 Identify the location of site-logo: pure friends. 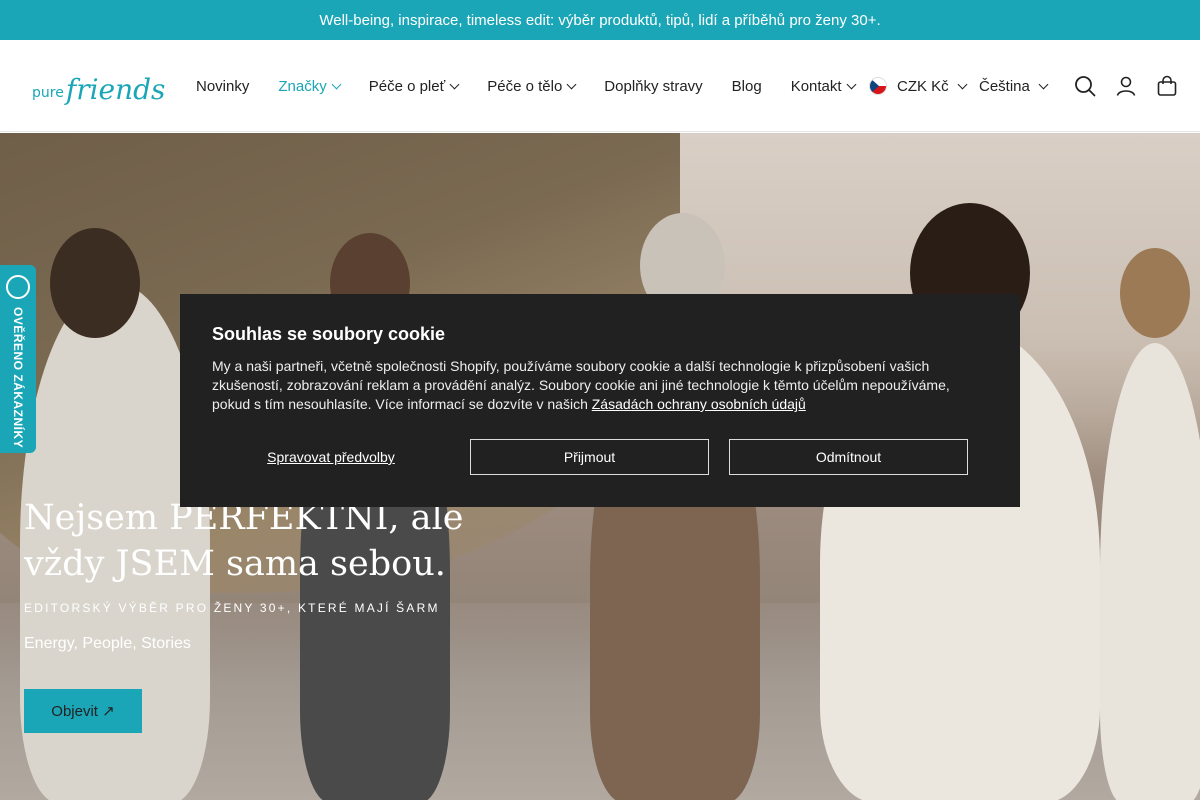
(98, 86).